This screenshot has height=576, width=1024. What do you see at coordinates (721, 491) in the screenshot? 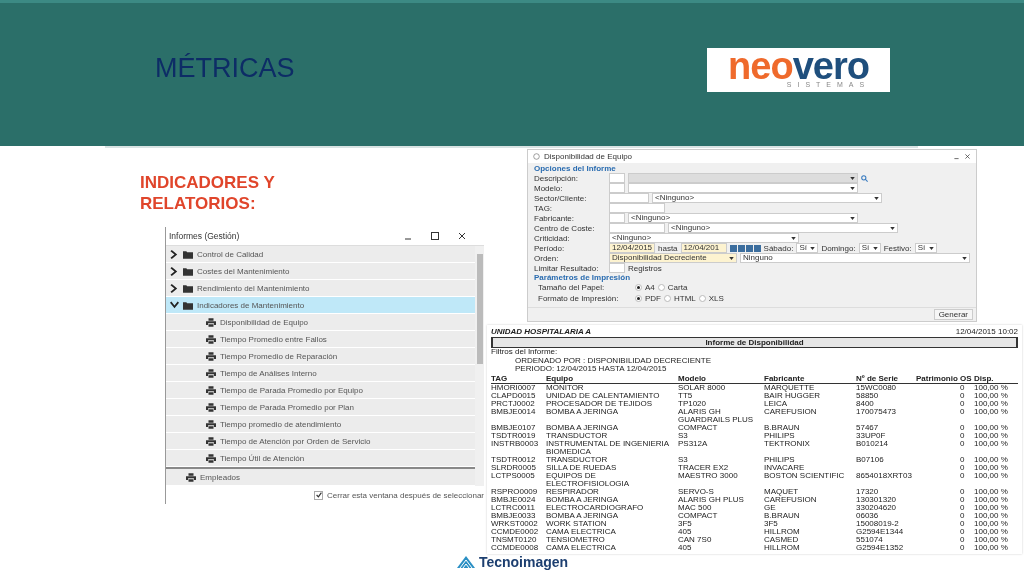
I see `table-cell: SERVO-S` at bounding box center [721, 491].